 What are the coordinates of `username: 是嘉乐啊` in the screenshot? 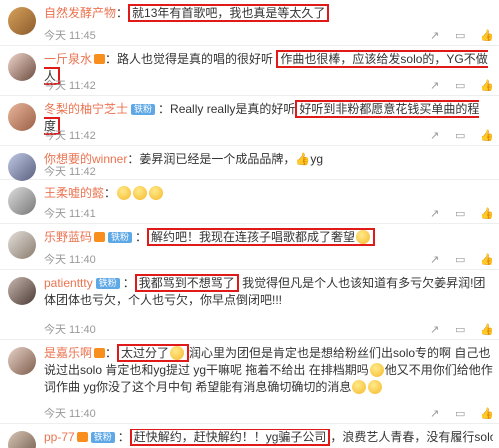 It's located at (68, 353).